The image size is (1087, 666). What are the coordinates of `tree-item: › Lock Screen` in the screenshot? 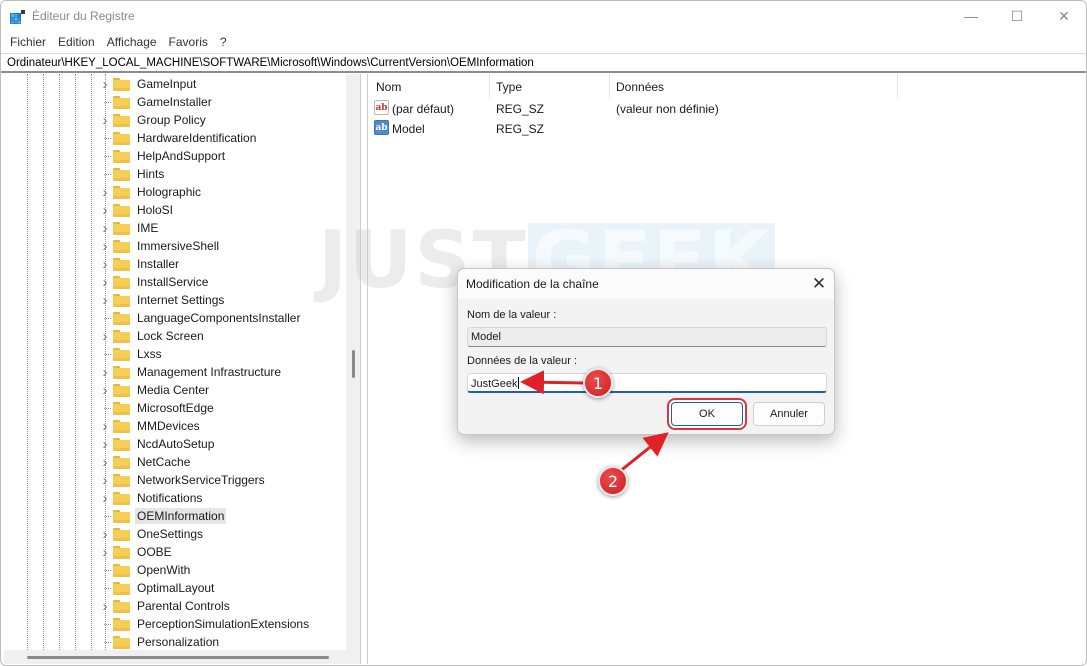 It's located at (152, 336).